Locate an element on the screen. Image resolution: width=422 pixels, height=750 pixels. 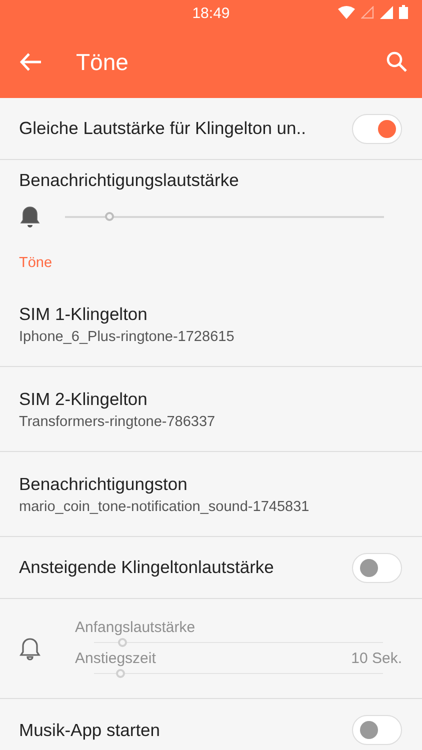
wifi-icon is located at coordinates (346, 12).